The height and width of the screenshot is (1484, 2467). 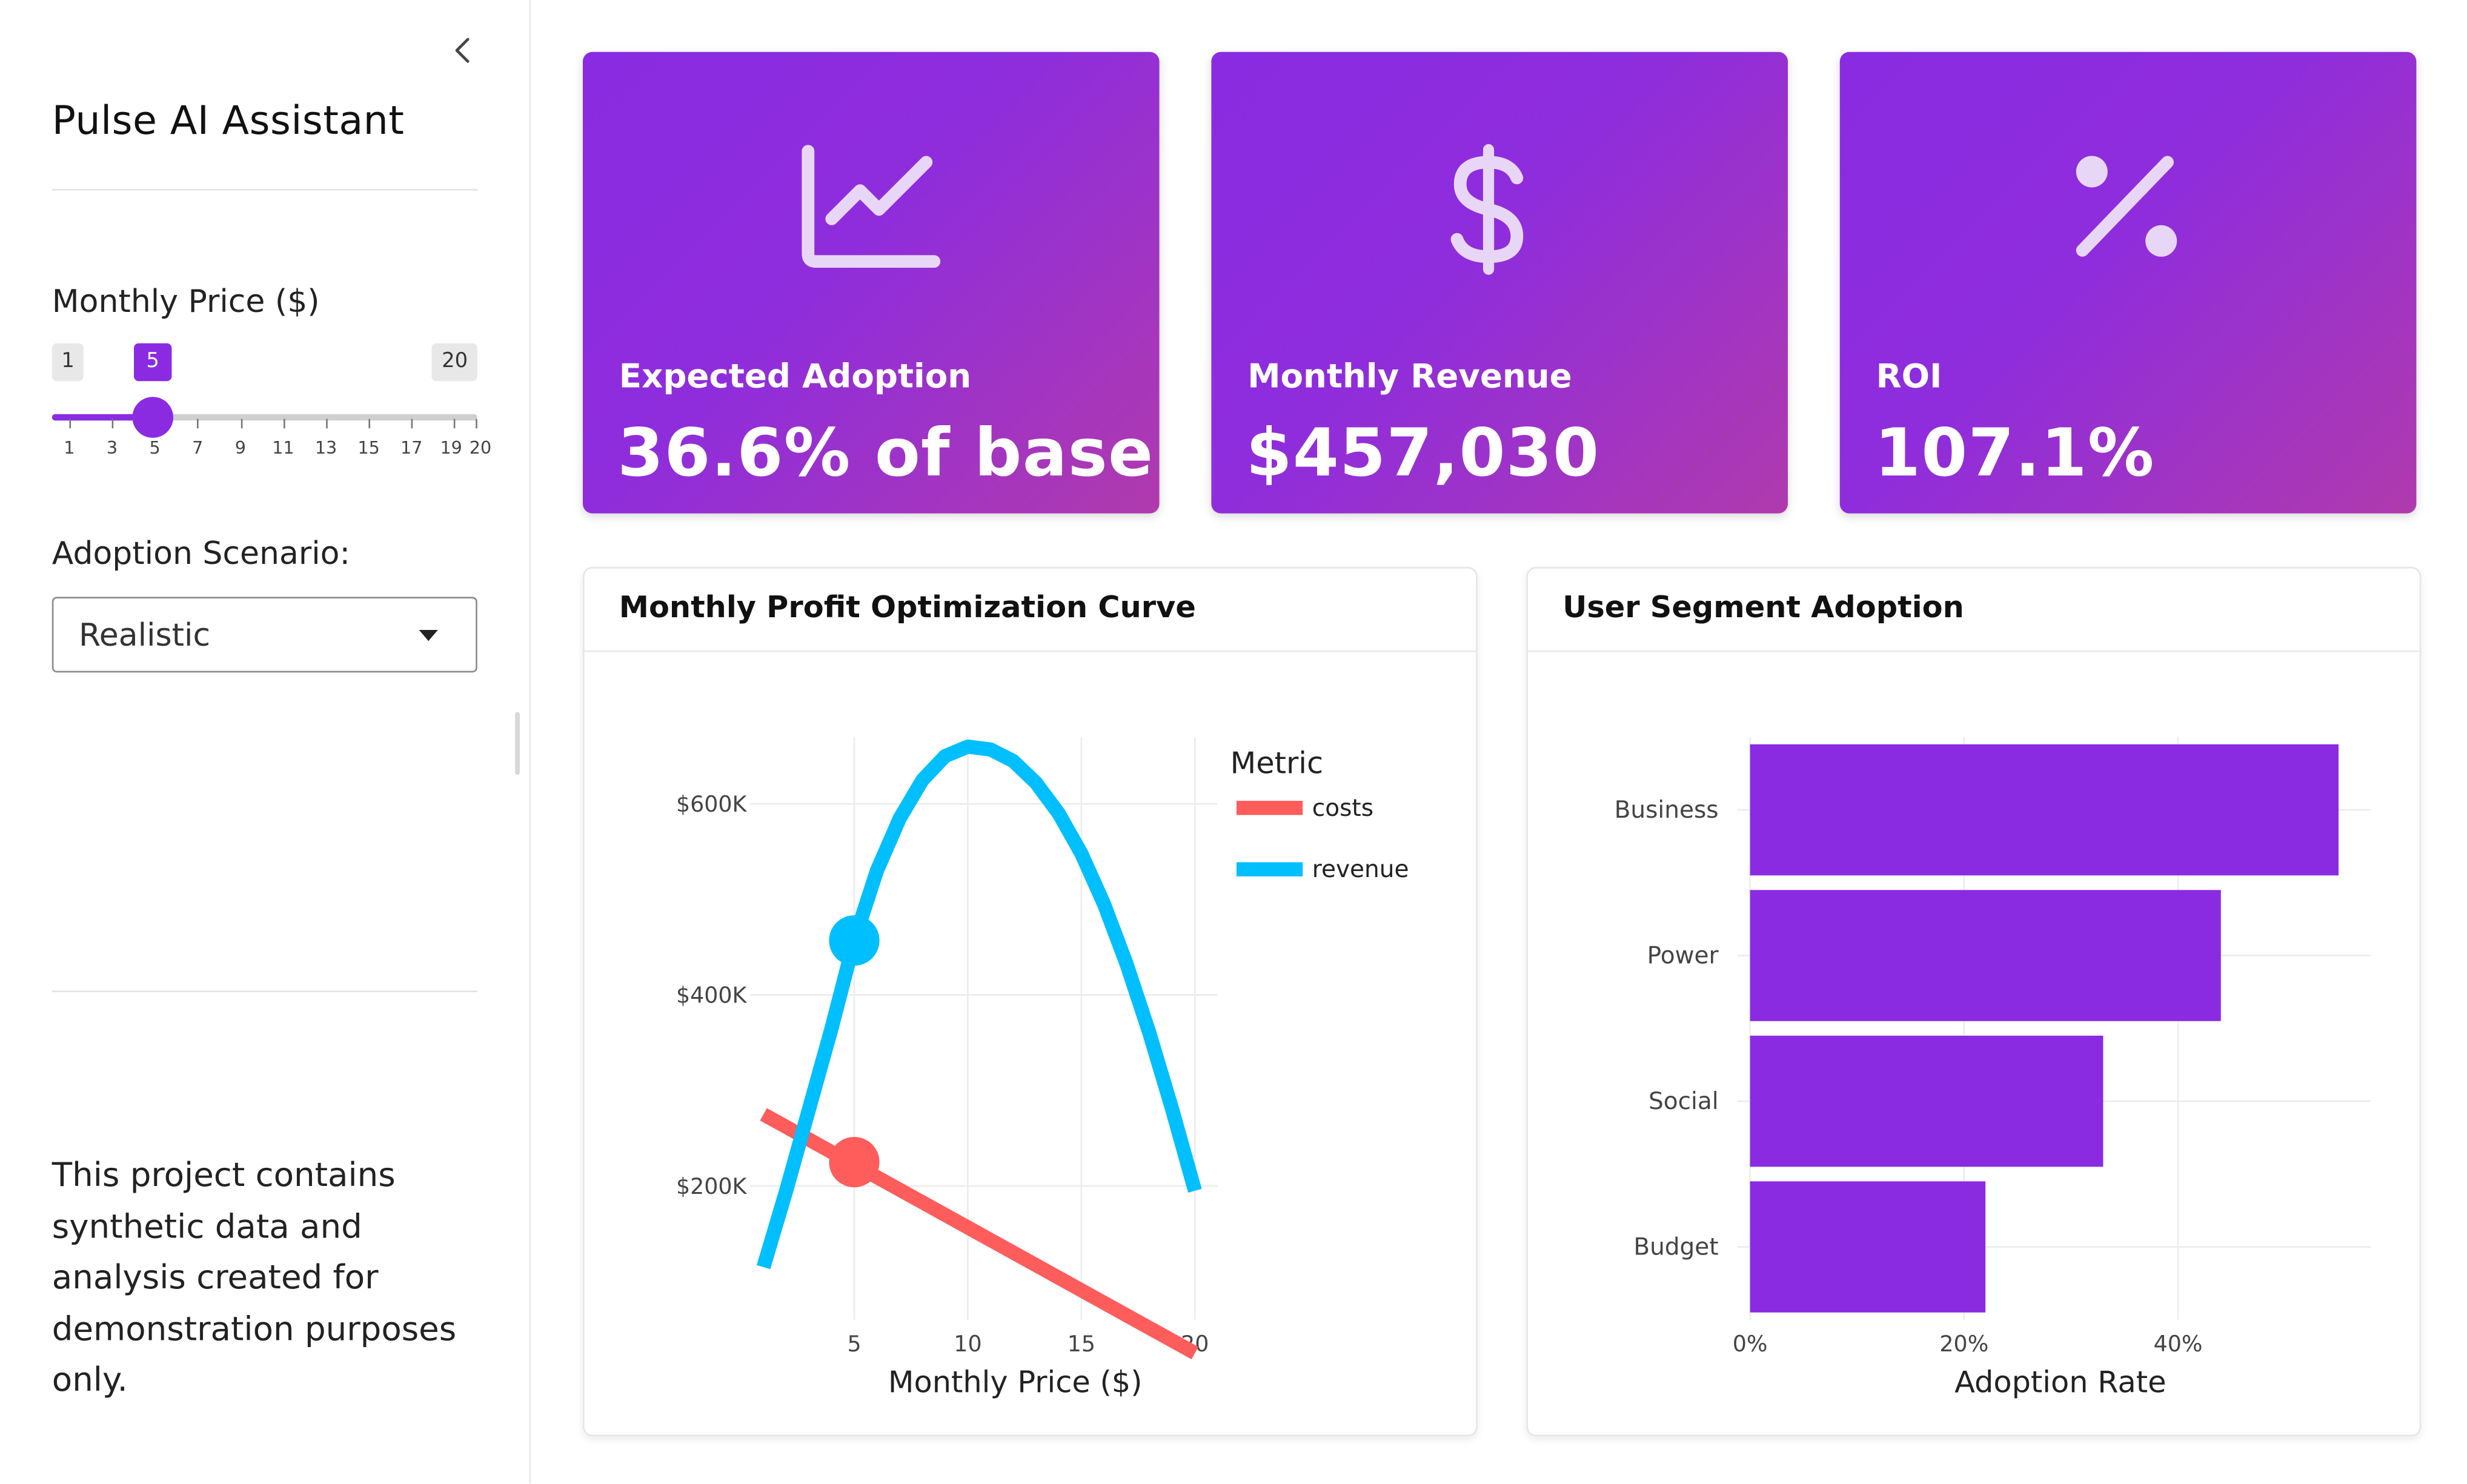 What do you see at coordinates (854, 1344) in the screenshot?
I see `x-tick-label: 5` at bounding box center [854, 1344].